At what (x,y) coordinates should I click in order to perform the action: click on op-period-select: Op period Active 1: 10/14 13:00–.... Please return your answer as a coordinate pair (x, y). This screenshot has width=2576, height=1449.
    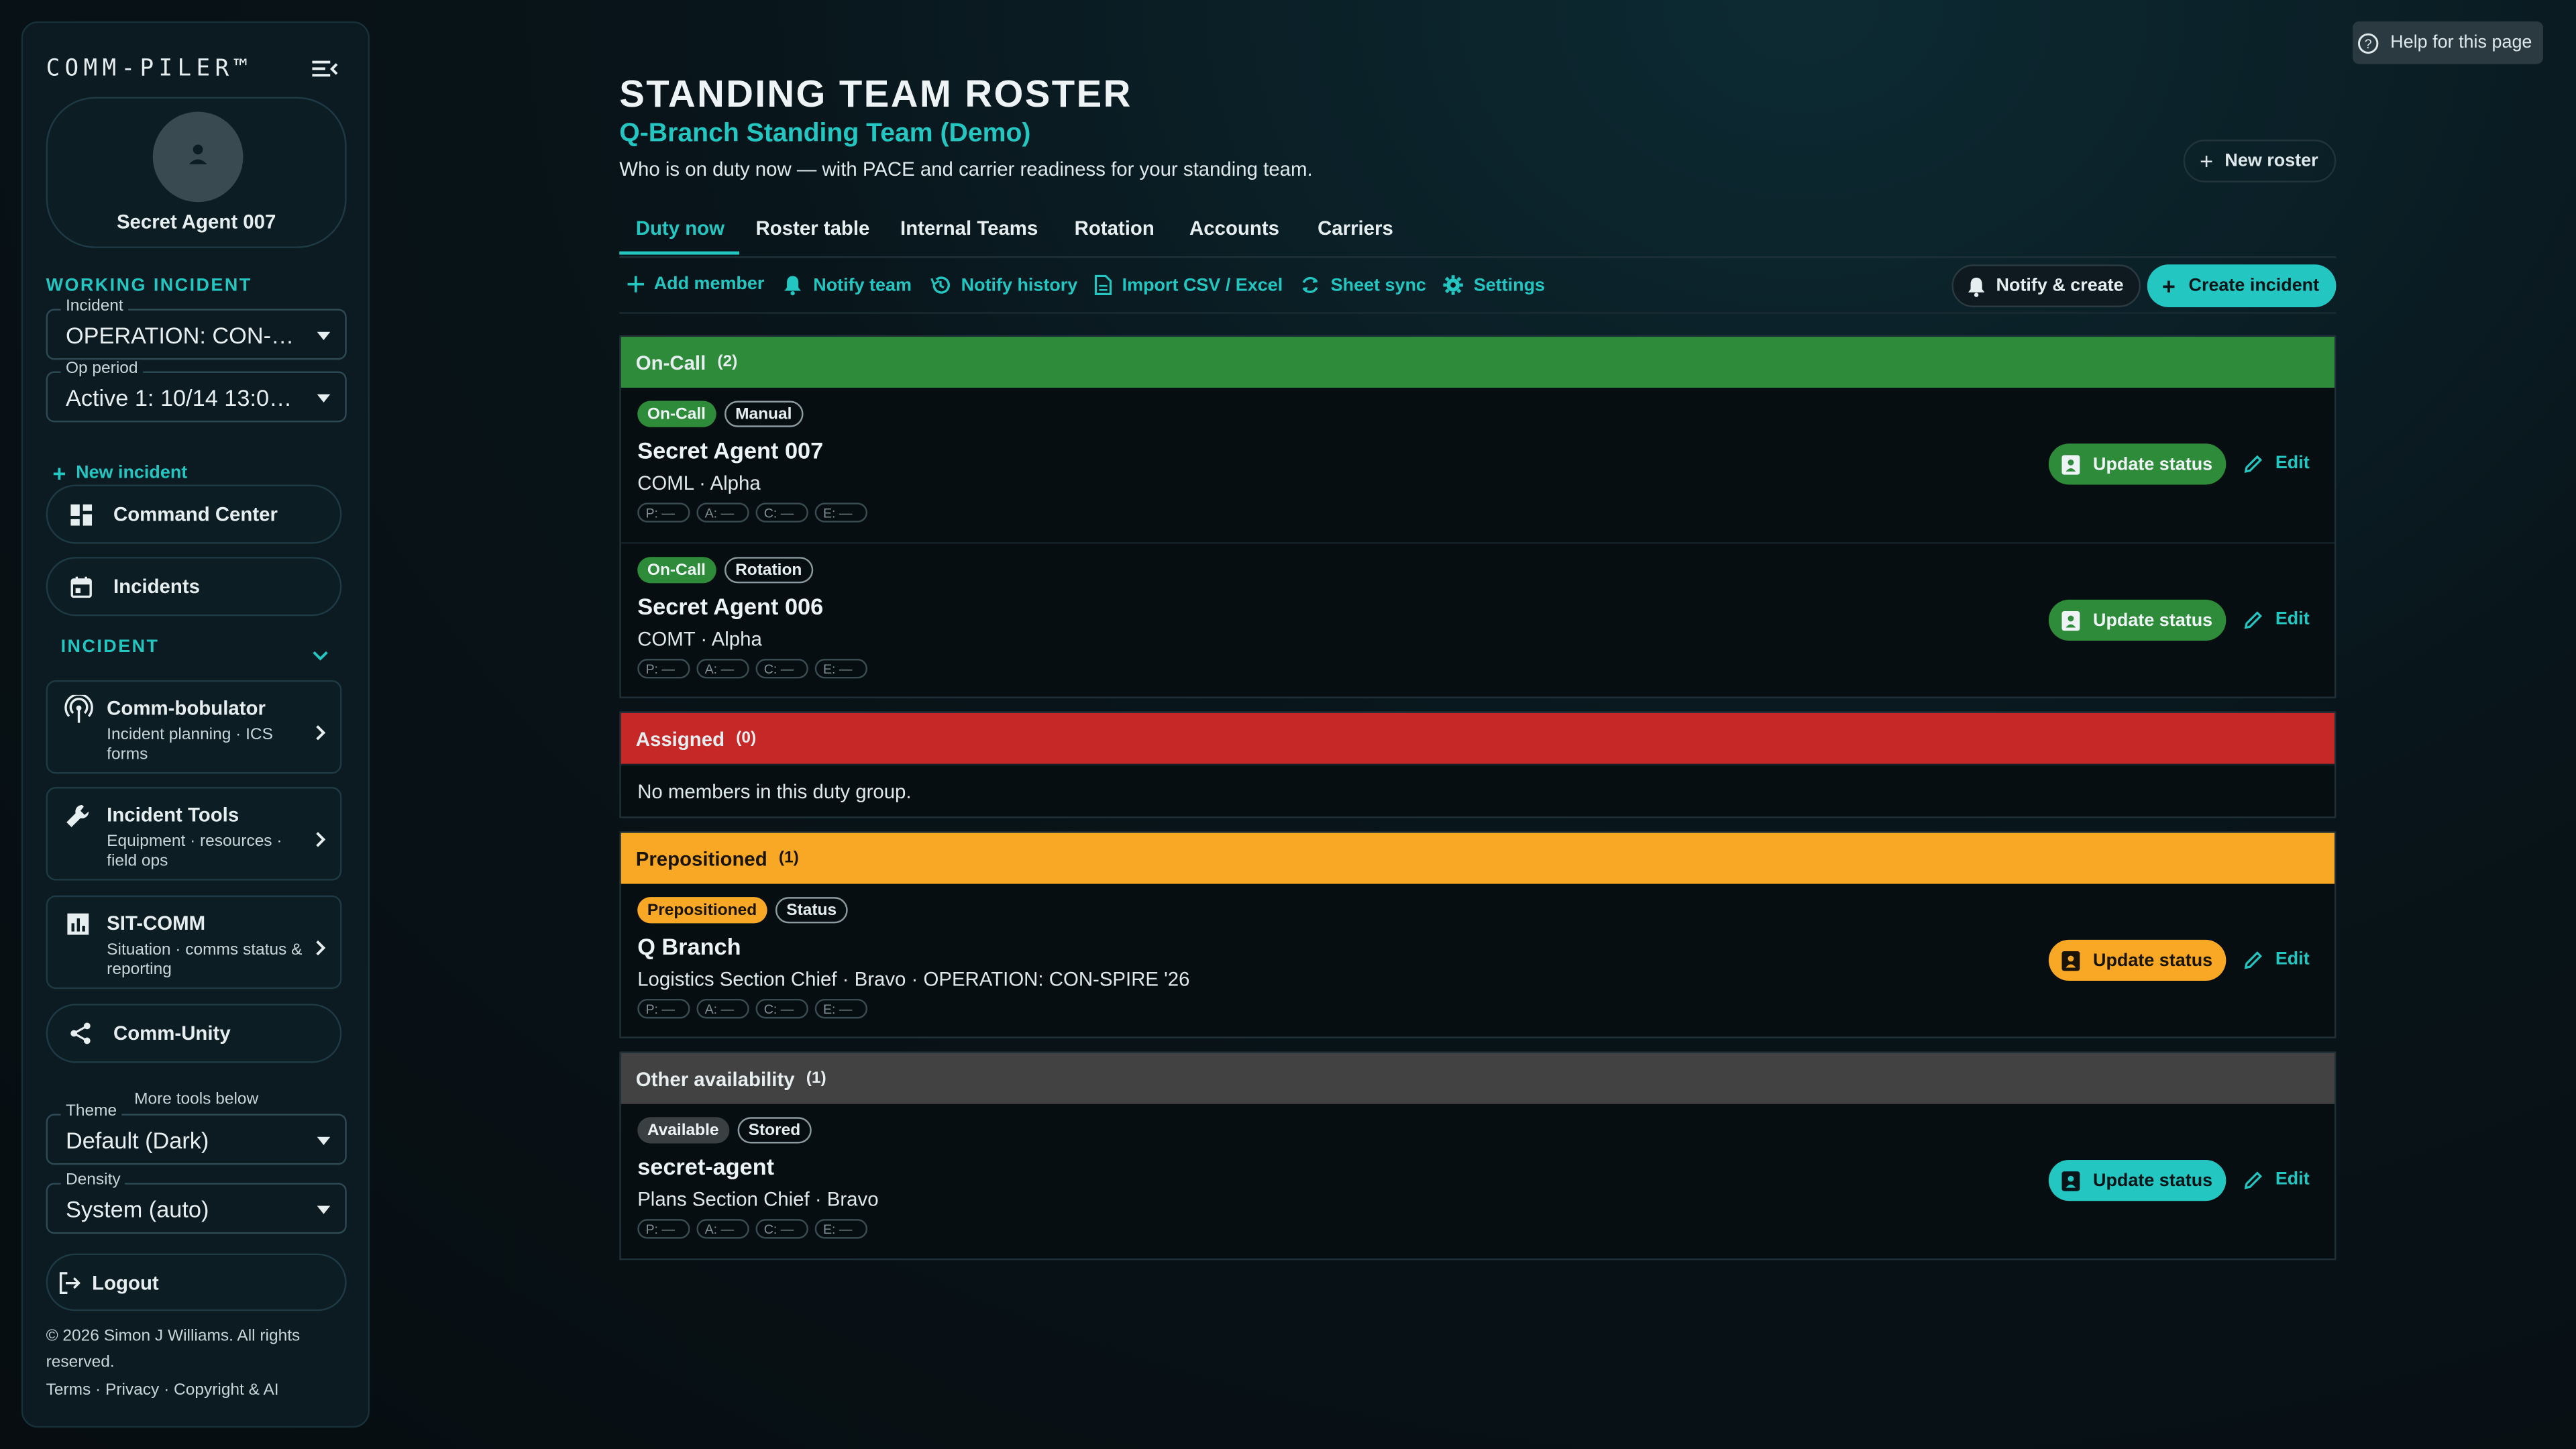
    Looking at the image, I should click on (196, 391).